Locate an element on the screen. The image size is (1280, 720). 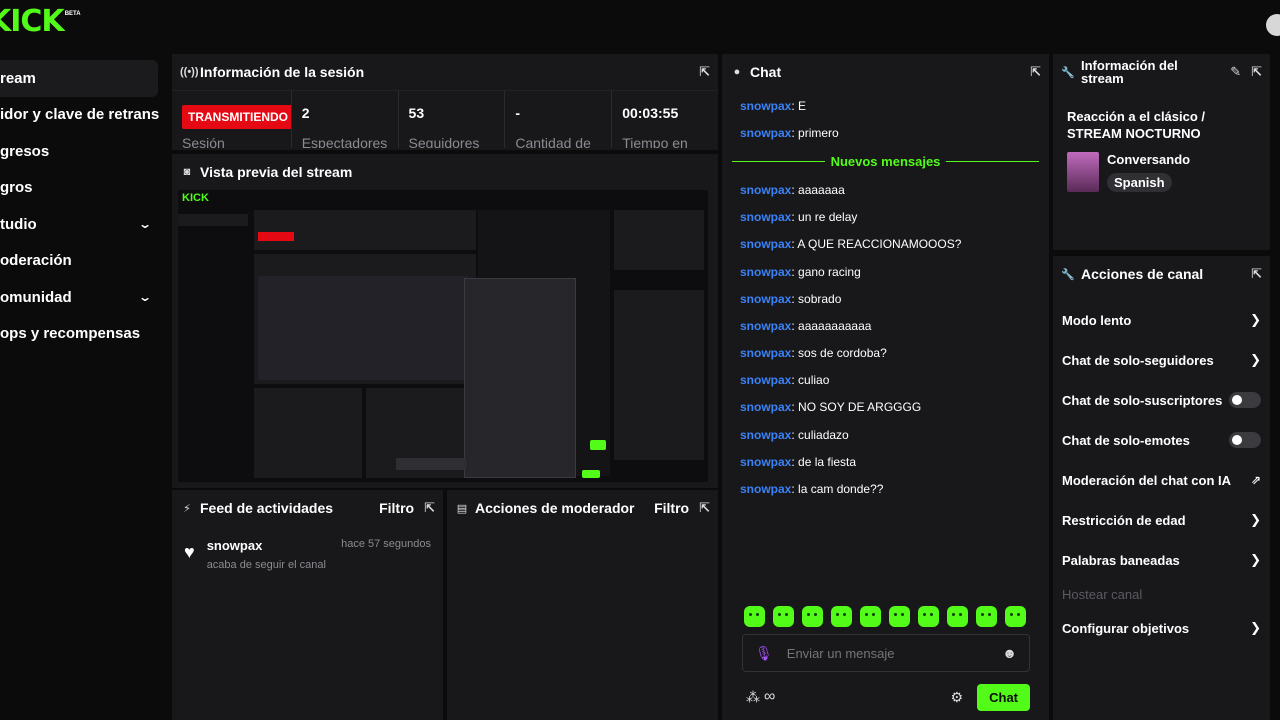
sidebar-item: gros is located at coordinates (80, 188).